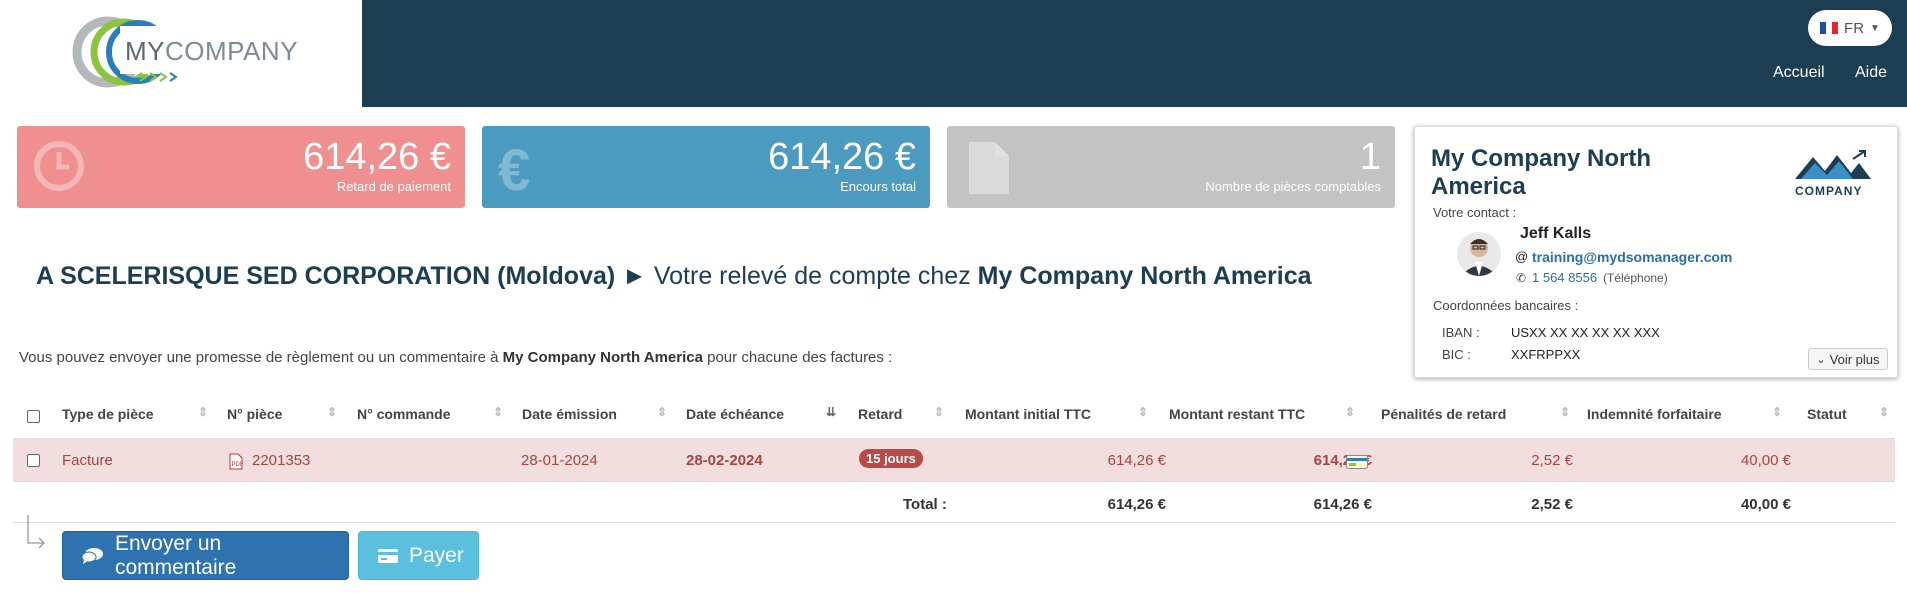 The width and height of the screenshot is (1907, 593). I want to click on kpi-nombre-pieces: 1 Nombre de pièces comptables, so click(1171, 167).